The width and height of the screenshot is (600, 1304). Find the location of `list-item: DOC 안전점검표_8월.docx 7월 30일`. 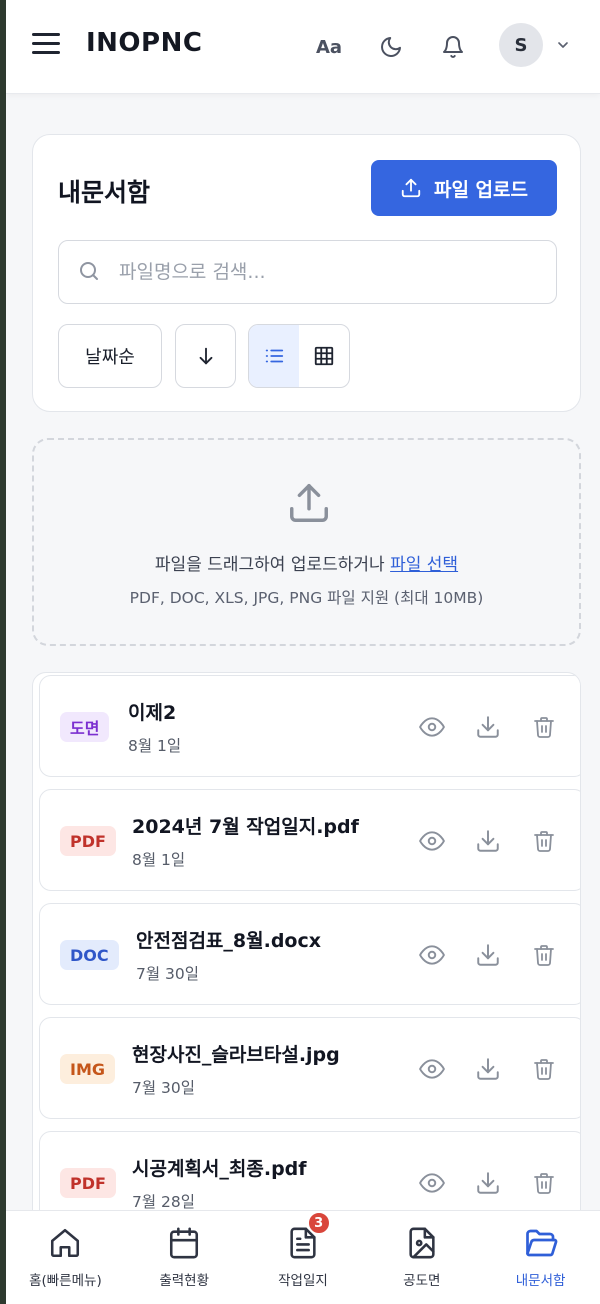

list-item: DOC 안전점검표_8월.docx 7월 30일 is located at coordinates (309, 954).